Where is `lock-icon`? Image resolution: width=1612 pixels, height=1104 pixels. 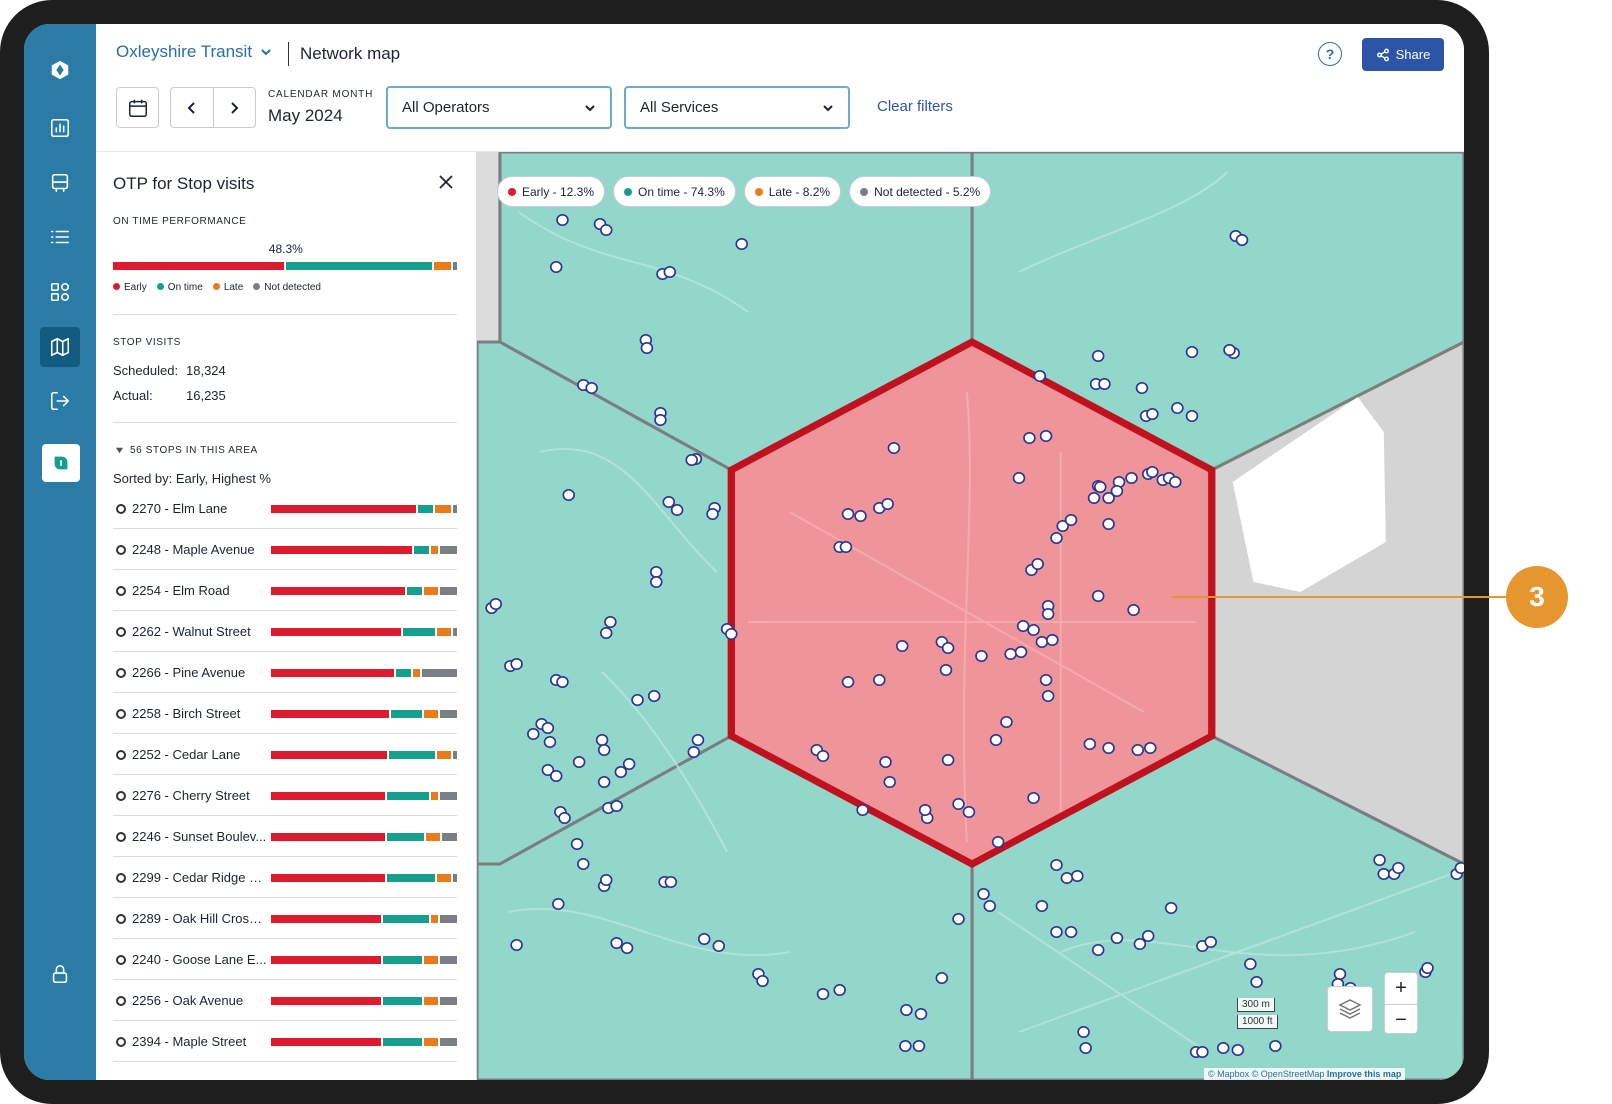 lock-icon is located at coordinates (60, 974).